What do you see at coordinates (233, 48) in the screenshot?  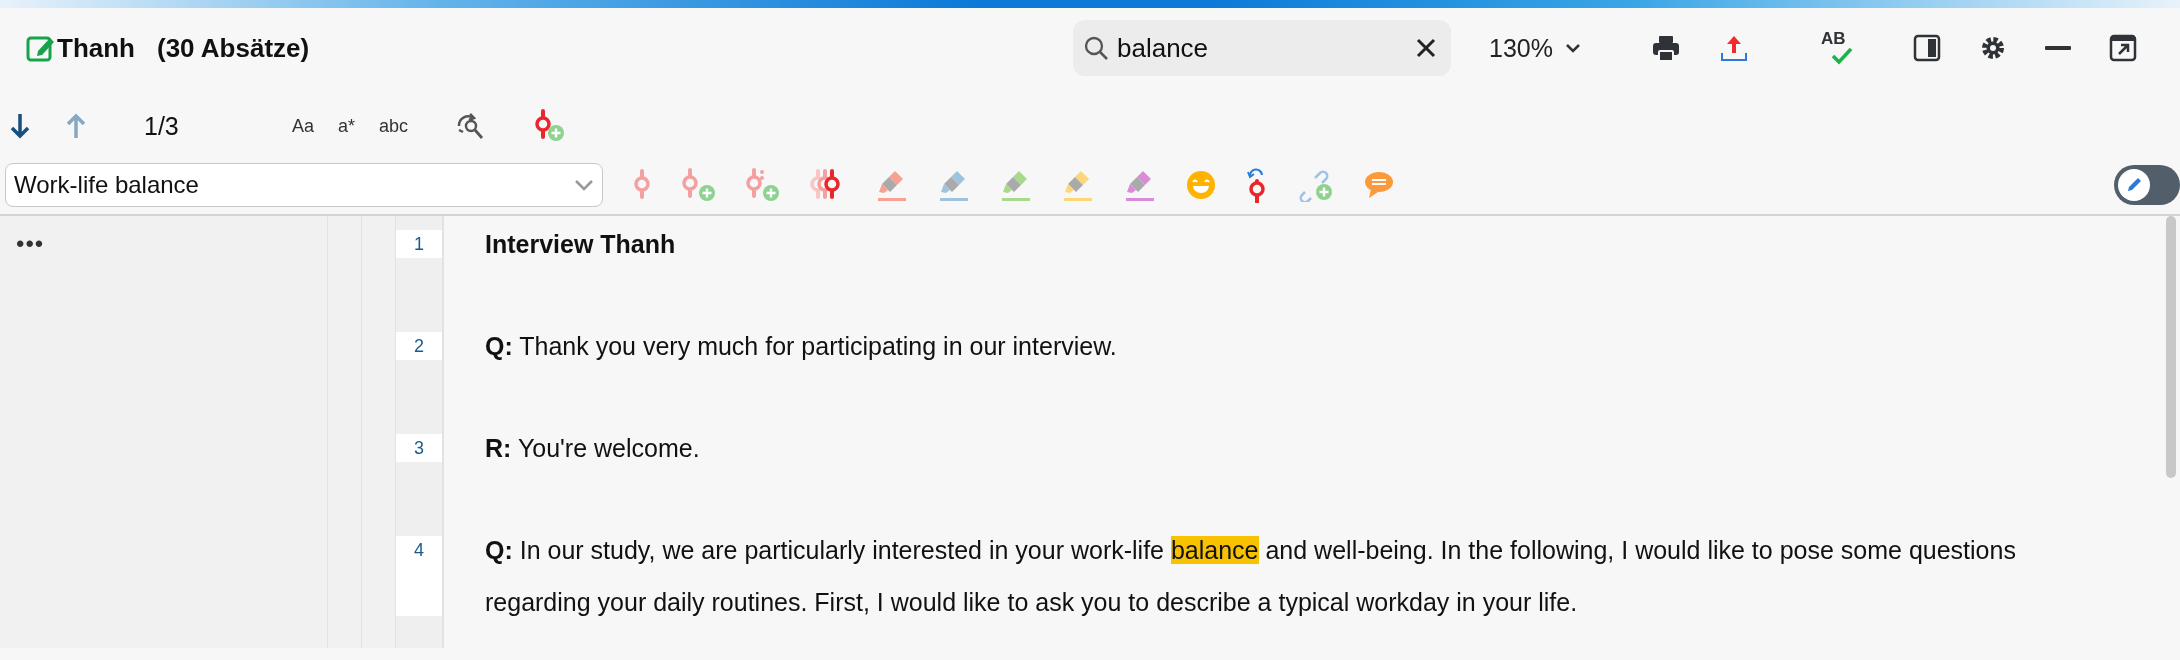 I see `paragraph-count: (30 Absätze)` at bounding box center [233, 48].